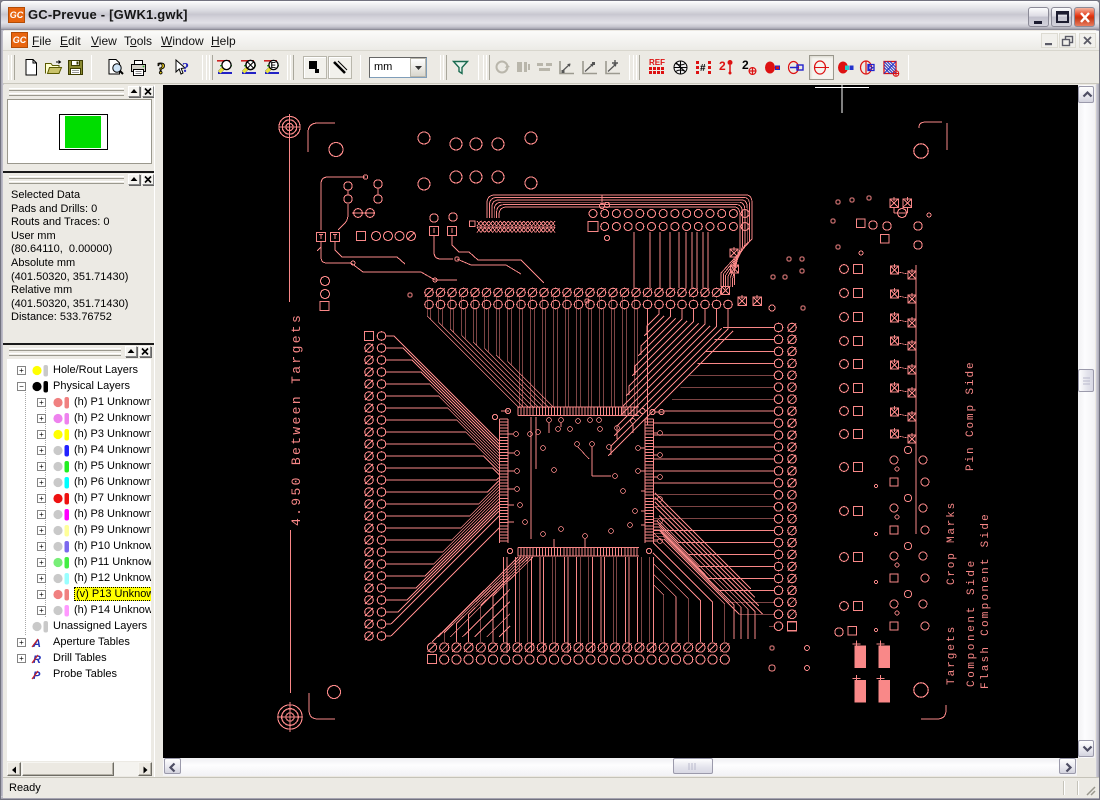 This screenshot has height=800, width=1100. I want to click on svg-text: REF, so click(657, 62).